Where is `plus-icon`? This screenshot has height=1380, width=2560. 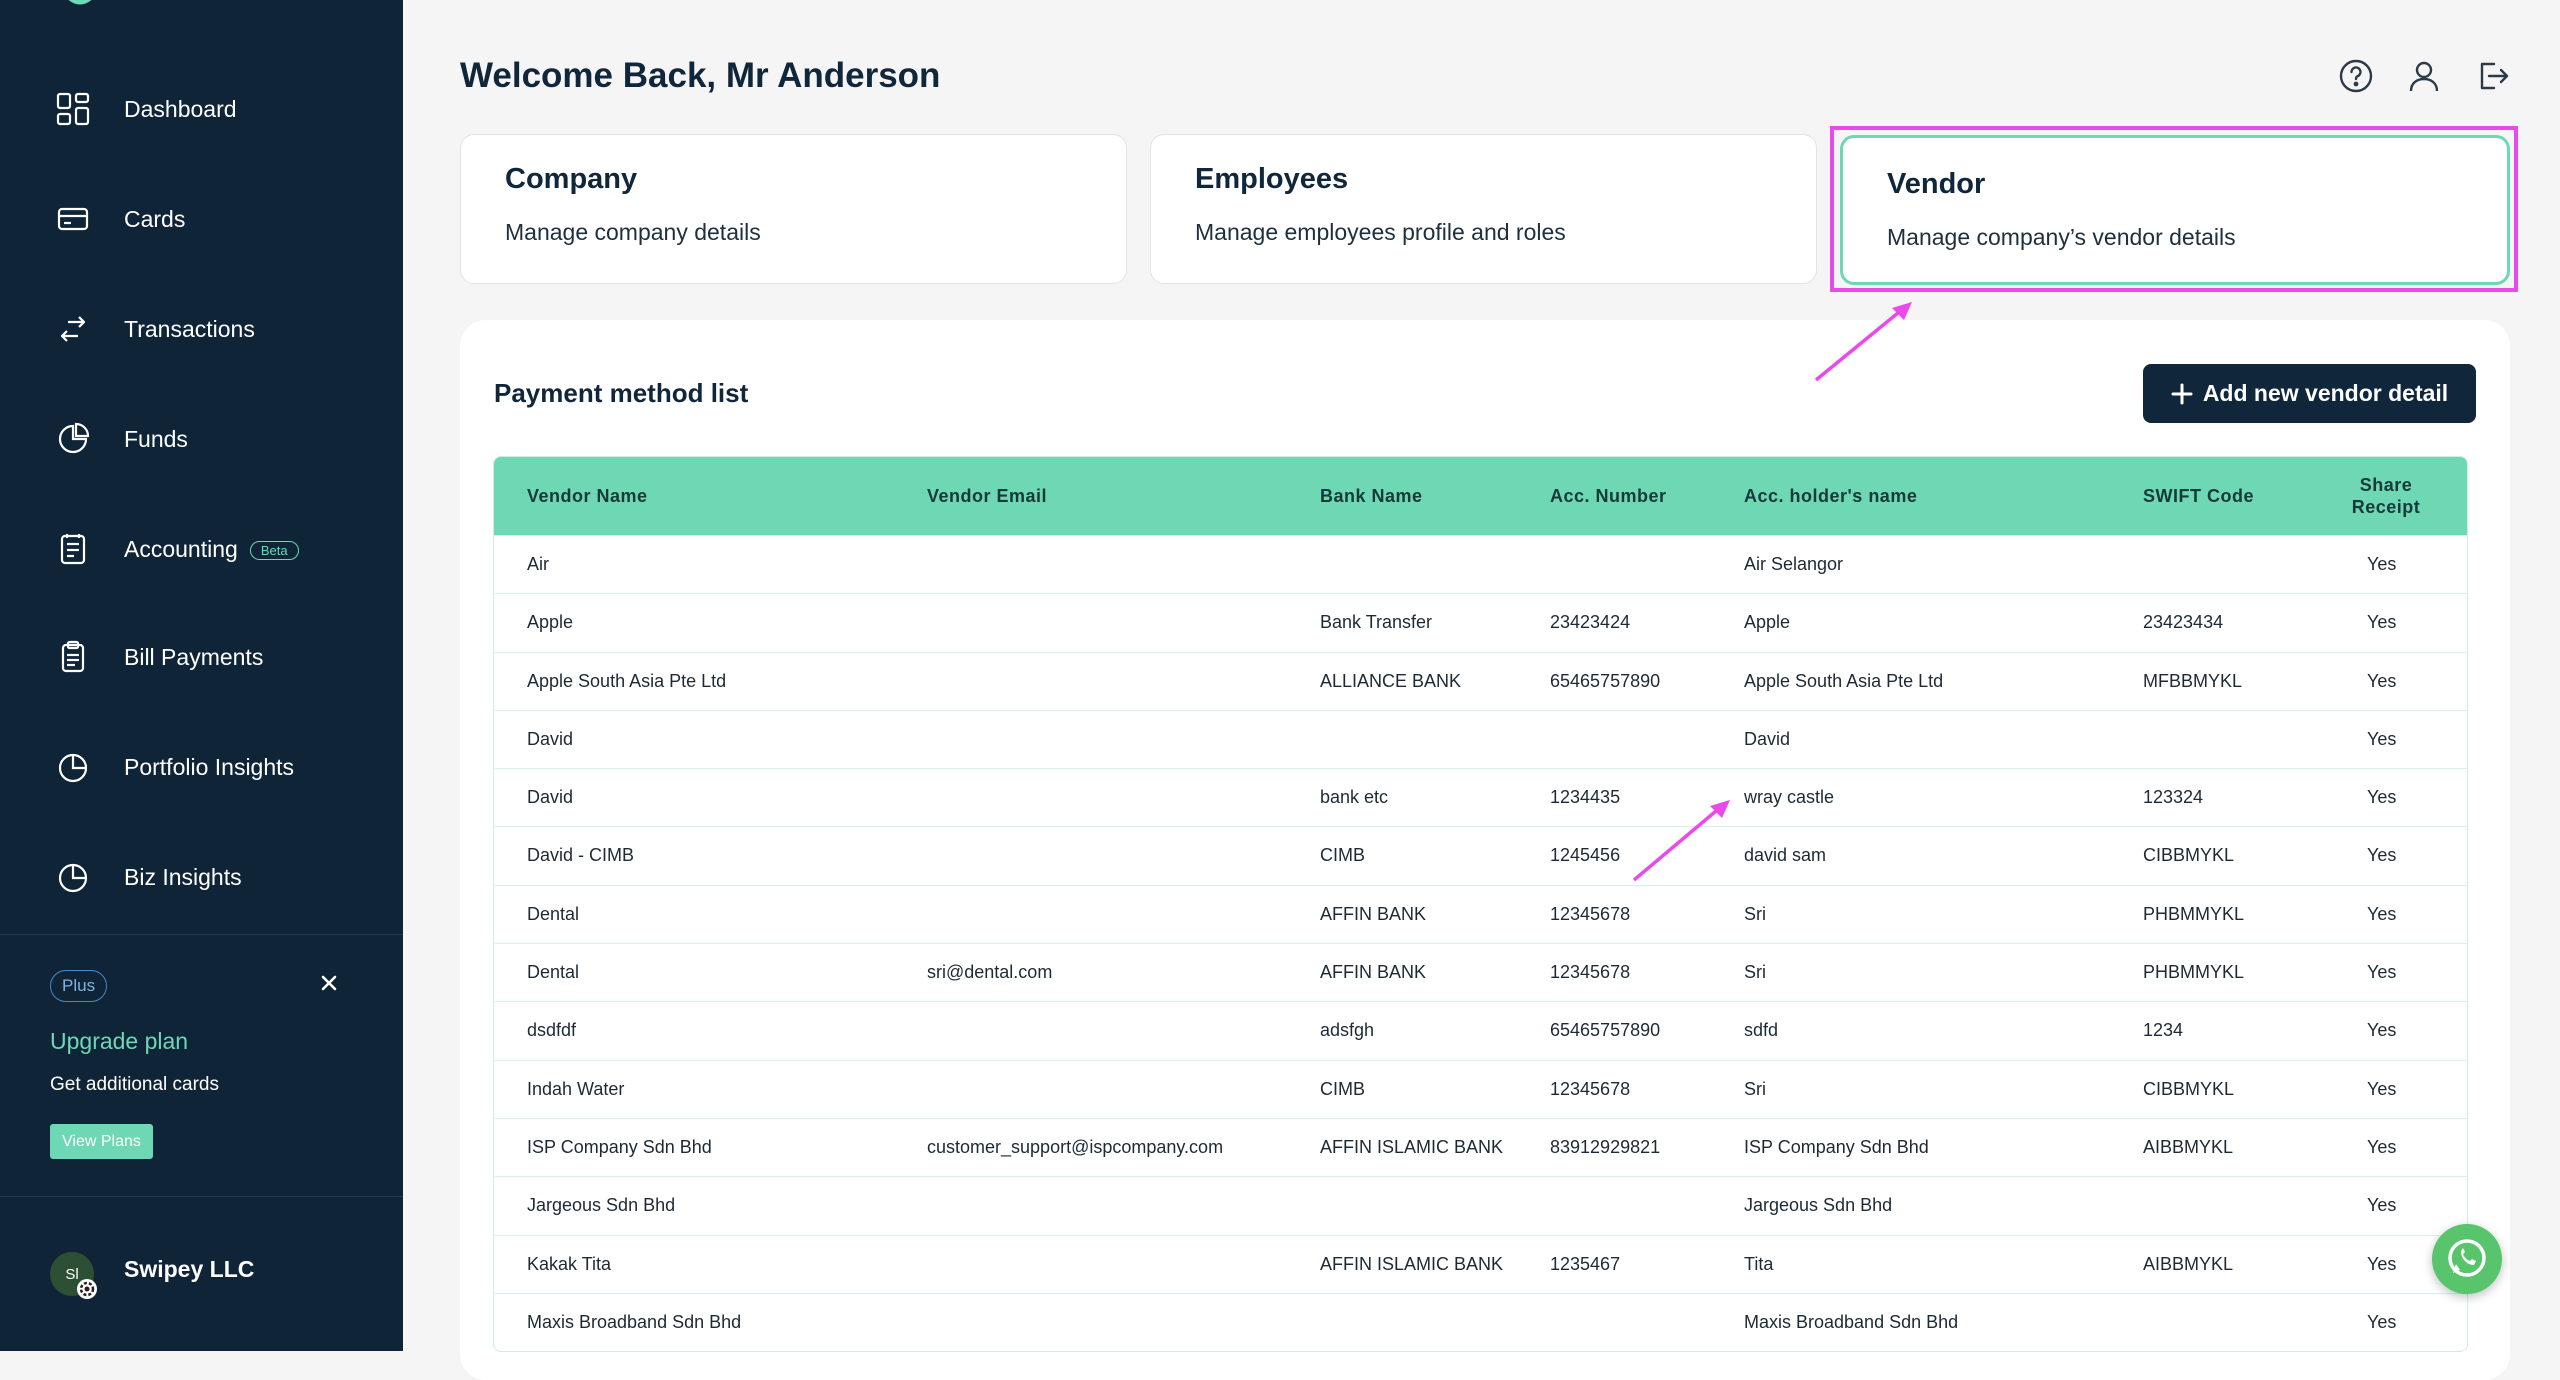 plus-icon is located at coordinates (2182, 393).